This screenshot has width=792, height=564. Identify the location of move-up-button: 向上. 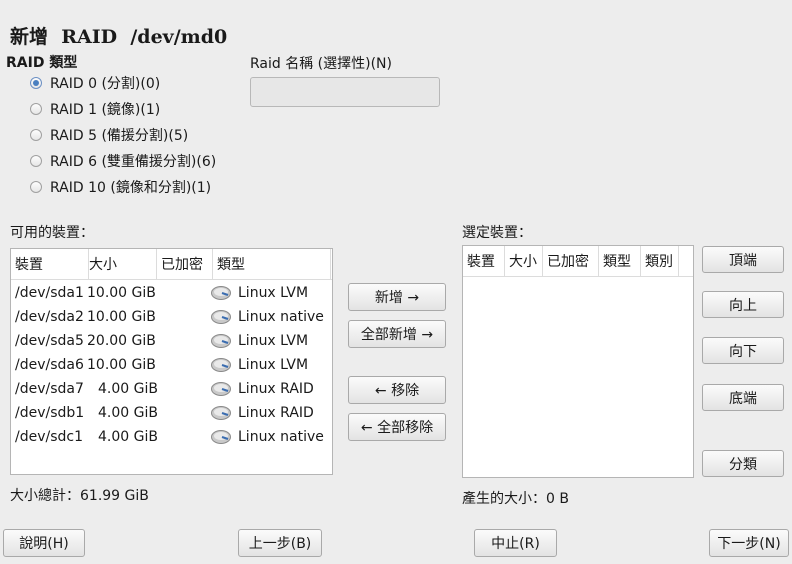
(743, 304).